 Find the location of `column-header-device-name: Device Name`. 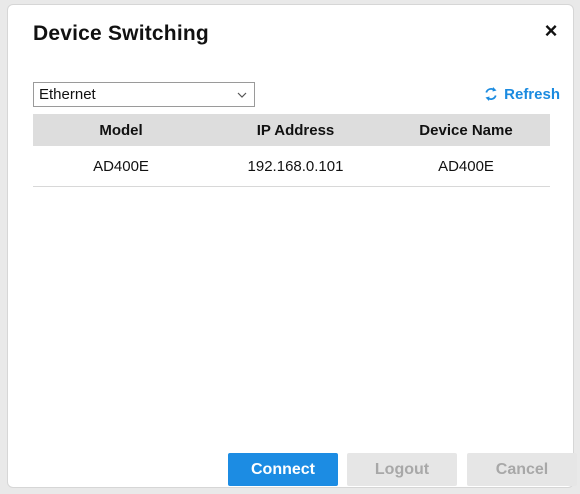

column-header-device-name: Device Name is located at coordinates (466, 130).